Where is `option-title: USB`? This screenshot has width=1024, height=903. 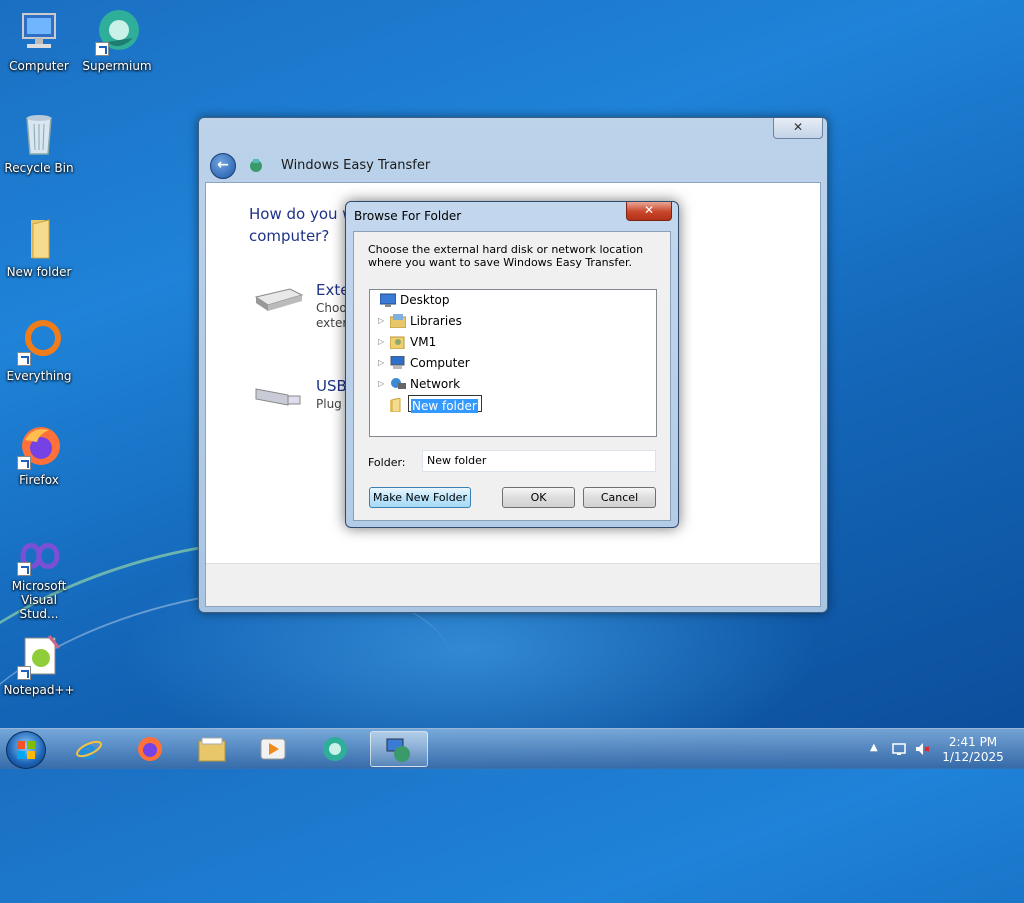
option-title: USB is located at coordinates (331, 386).